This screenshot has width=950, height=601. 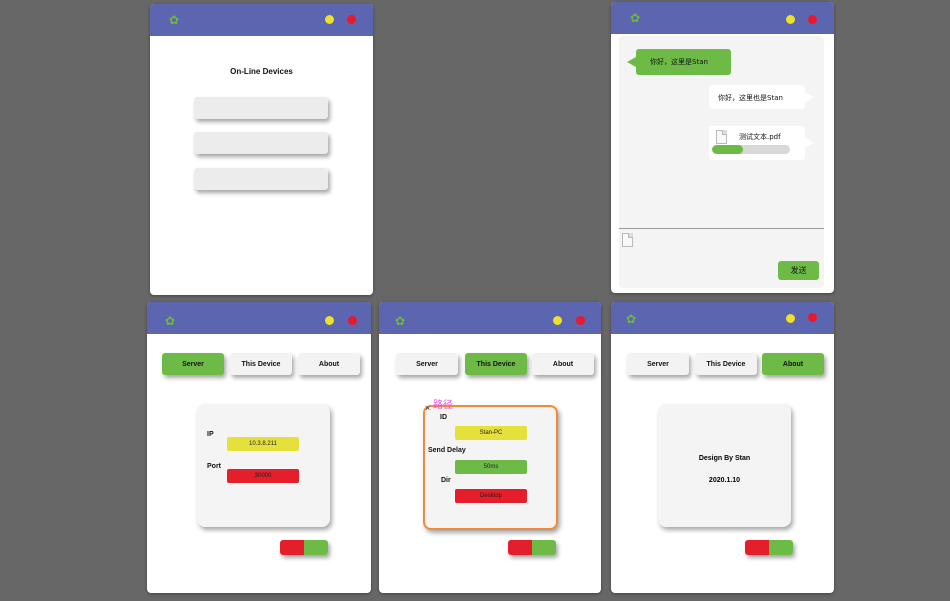 I want to click on input-divider, so click(x=721, y=228).